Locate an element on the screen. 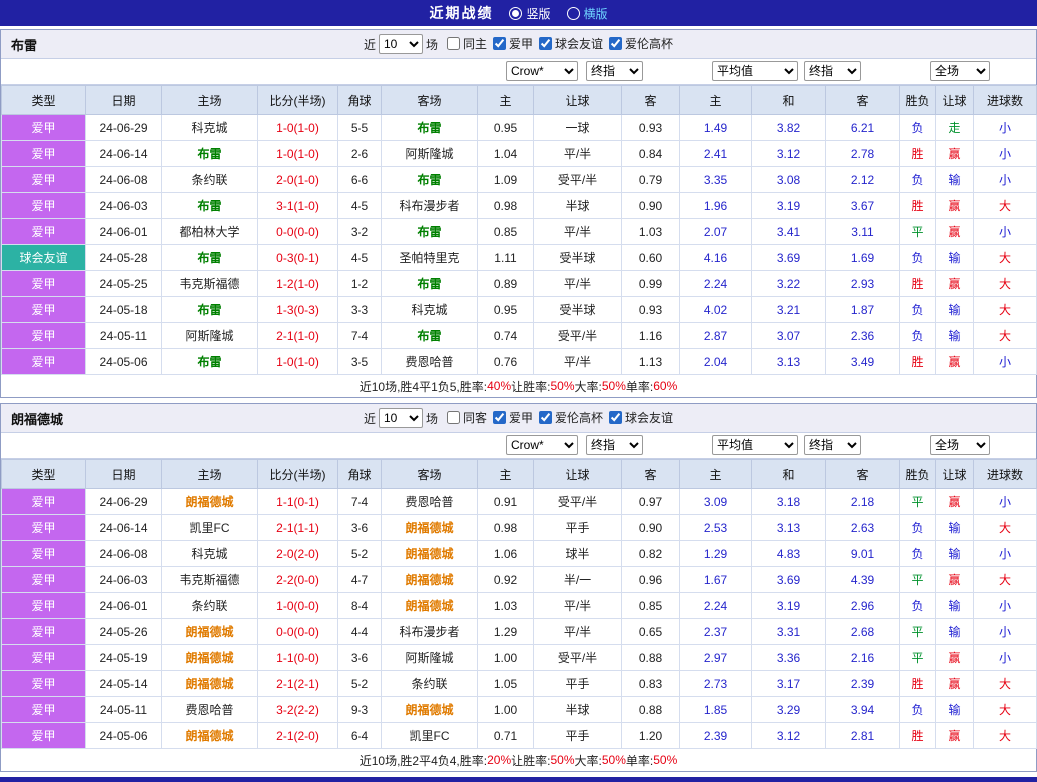 The height and width of the screenshot is (782, 1037). euro-draw-odds: 3.12 is located at coordinates (788, 153).